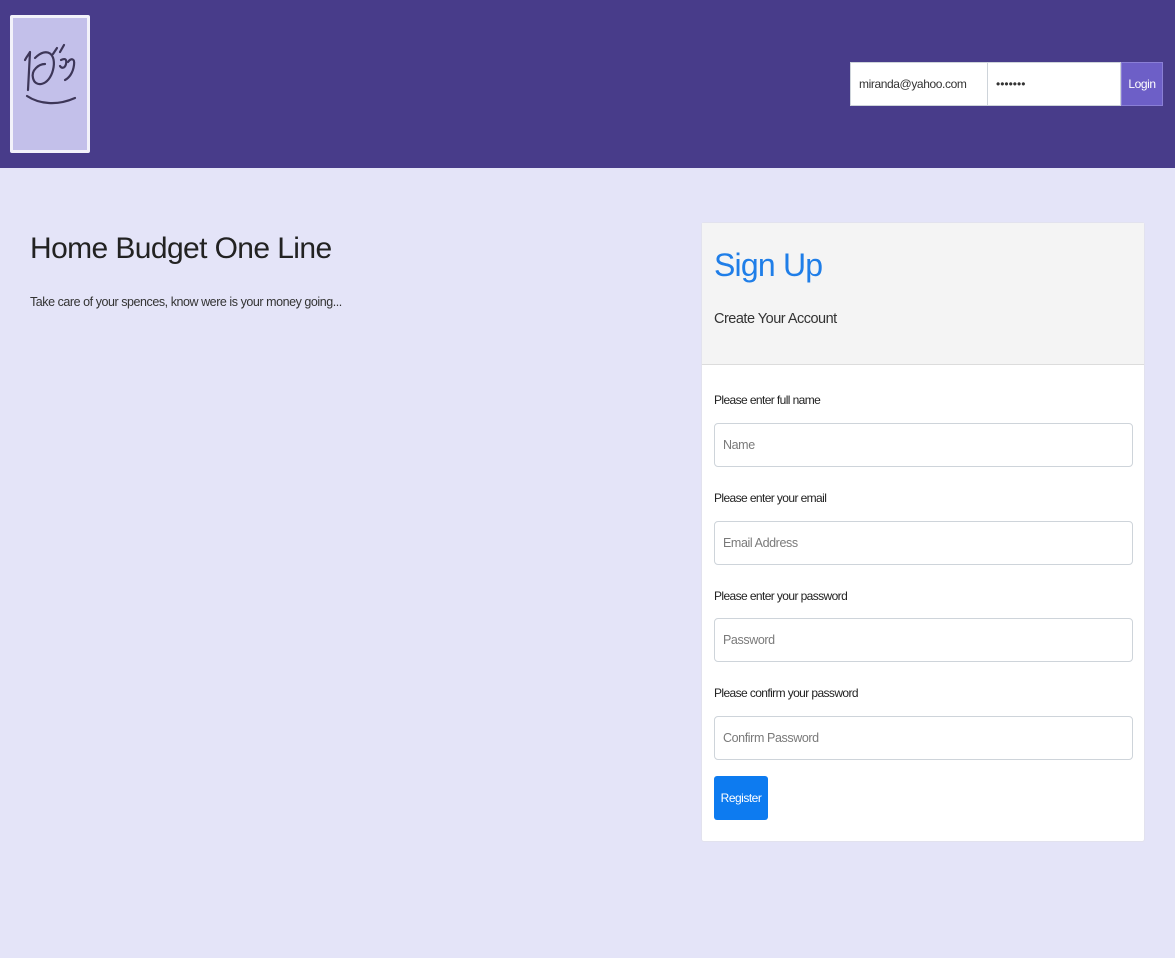 This screenshot has width=1175, height=958. Describe the element at coordinates (781, 596) in the screenshot. I see `password-label: Please enter your password` at that location.